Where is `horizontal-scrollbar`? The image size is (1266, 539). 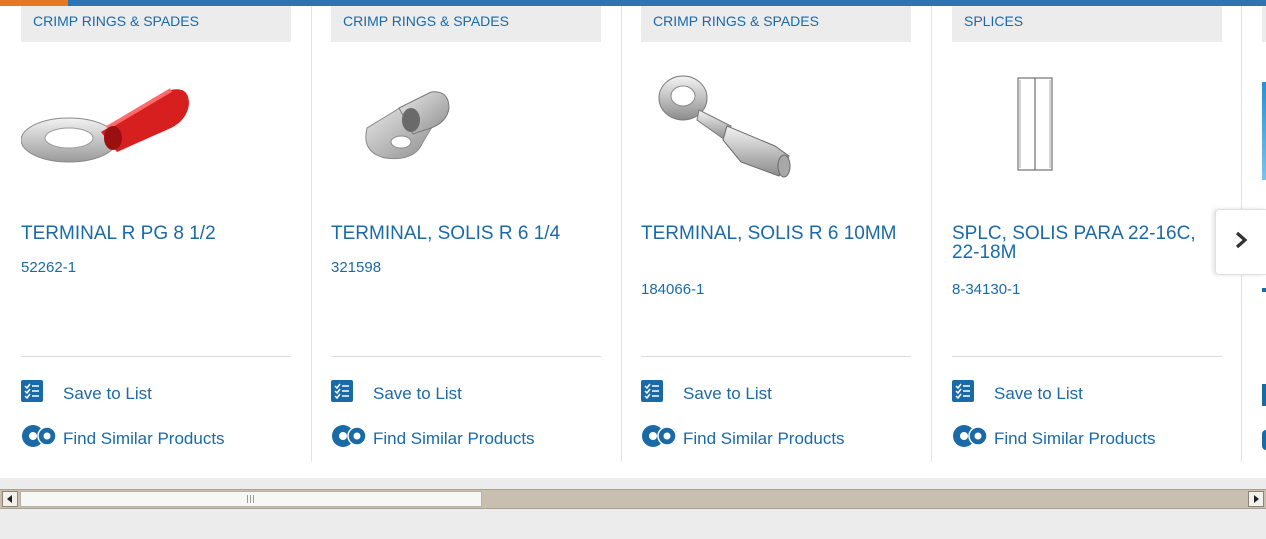
horizontal-scrollbar is located at coordinates (633, 499).